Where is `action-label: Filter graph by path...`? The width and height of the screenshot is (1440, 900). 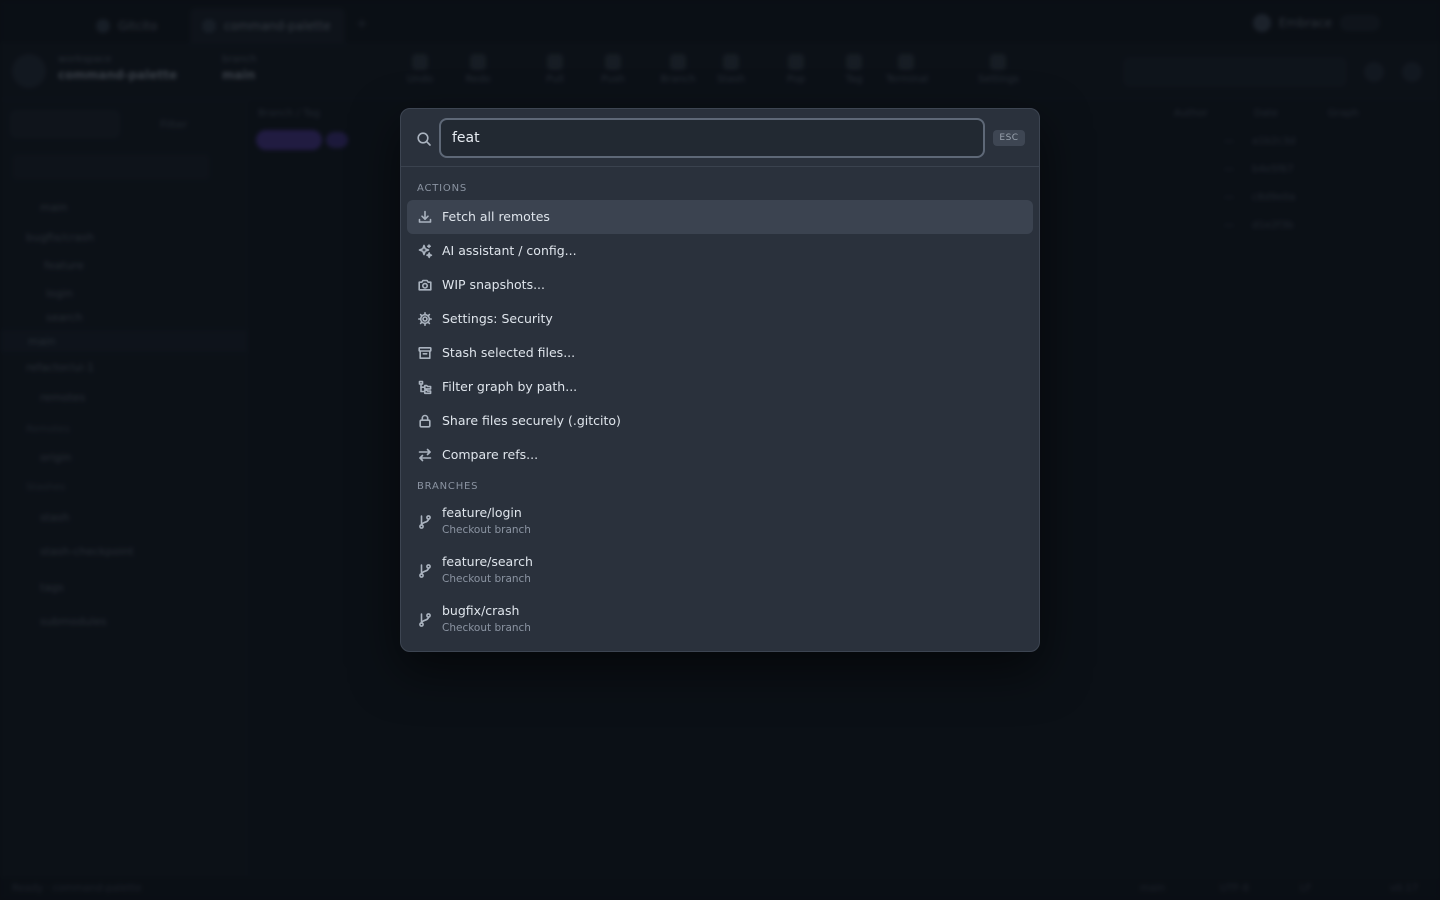
action-label: Filter graph by path... is located at coordinates (510, 386).